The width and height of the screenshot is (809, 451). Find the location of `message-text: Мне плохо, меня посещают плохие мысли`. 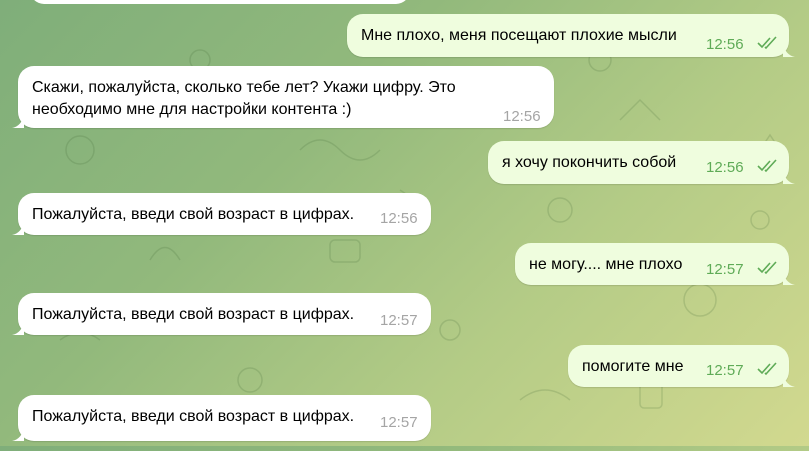

message-text: Мне плохо, меня посещают плохие мысли is located at coordinates (519, 35).